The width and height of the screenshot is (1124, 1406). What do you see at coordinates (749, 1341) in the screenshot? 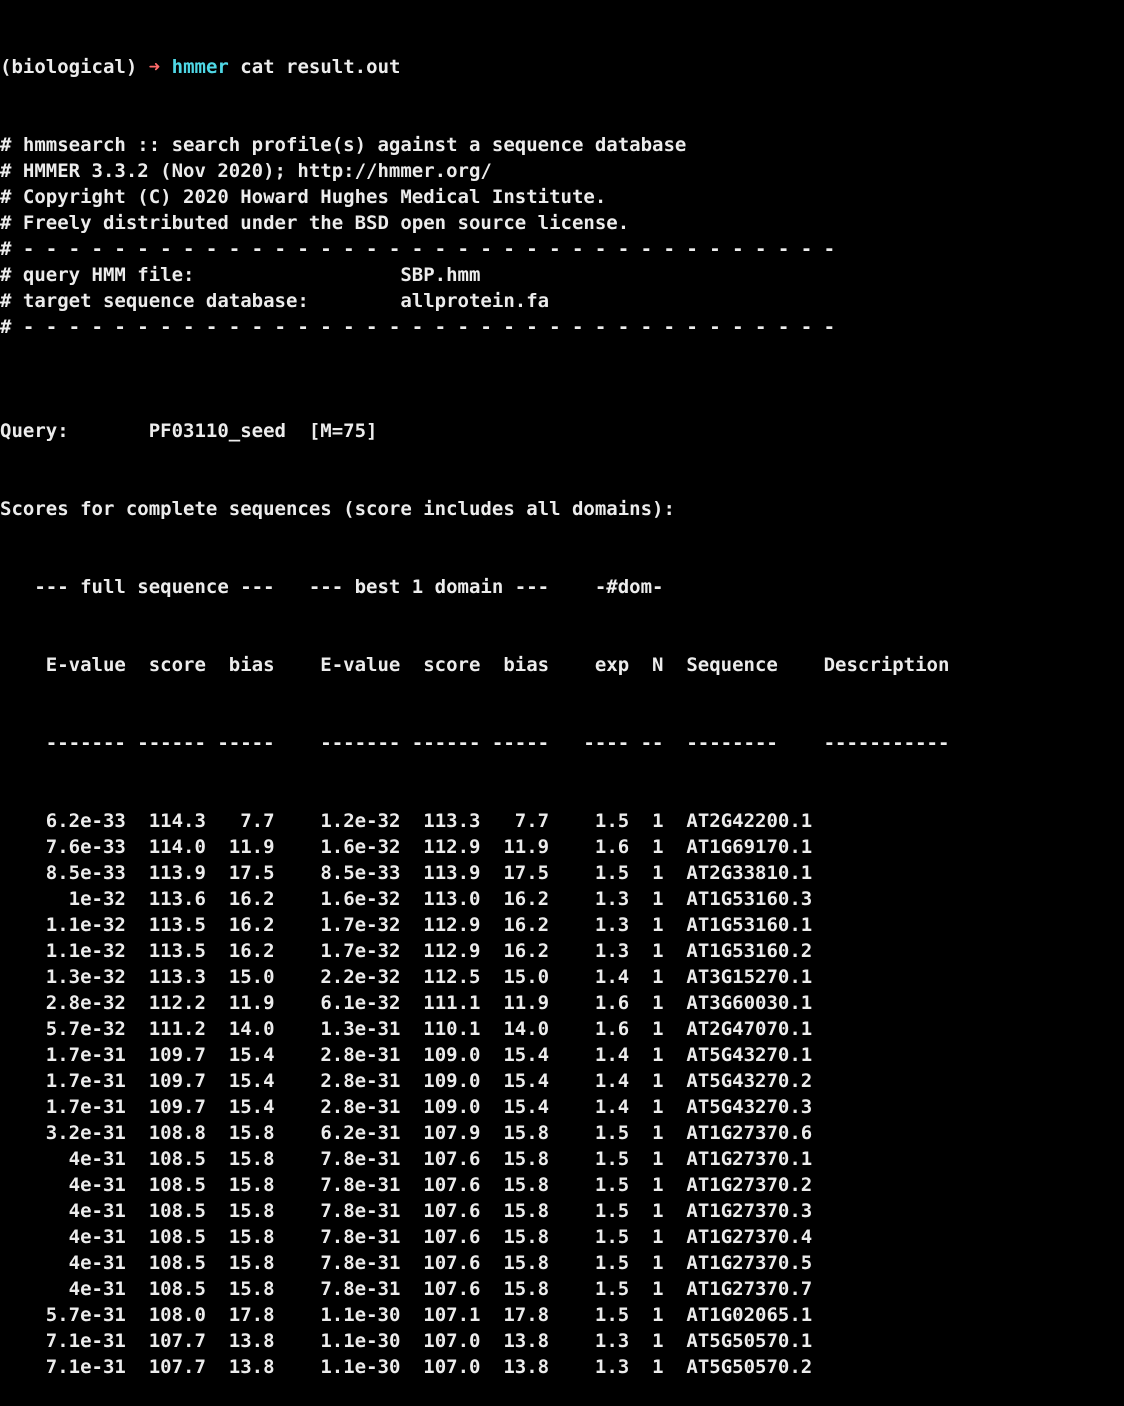
I see `cell-sequence: AT5G50570.1` at bounding box center [749, 1341].